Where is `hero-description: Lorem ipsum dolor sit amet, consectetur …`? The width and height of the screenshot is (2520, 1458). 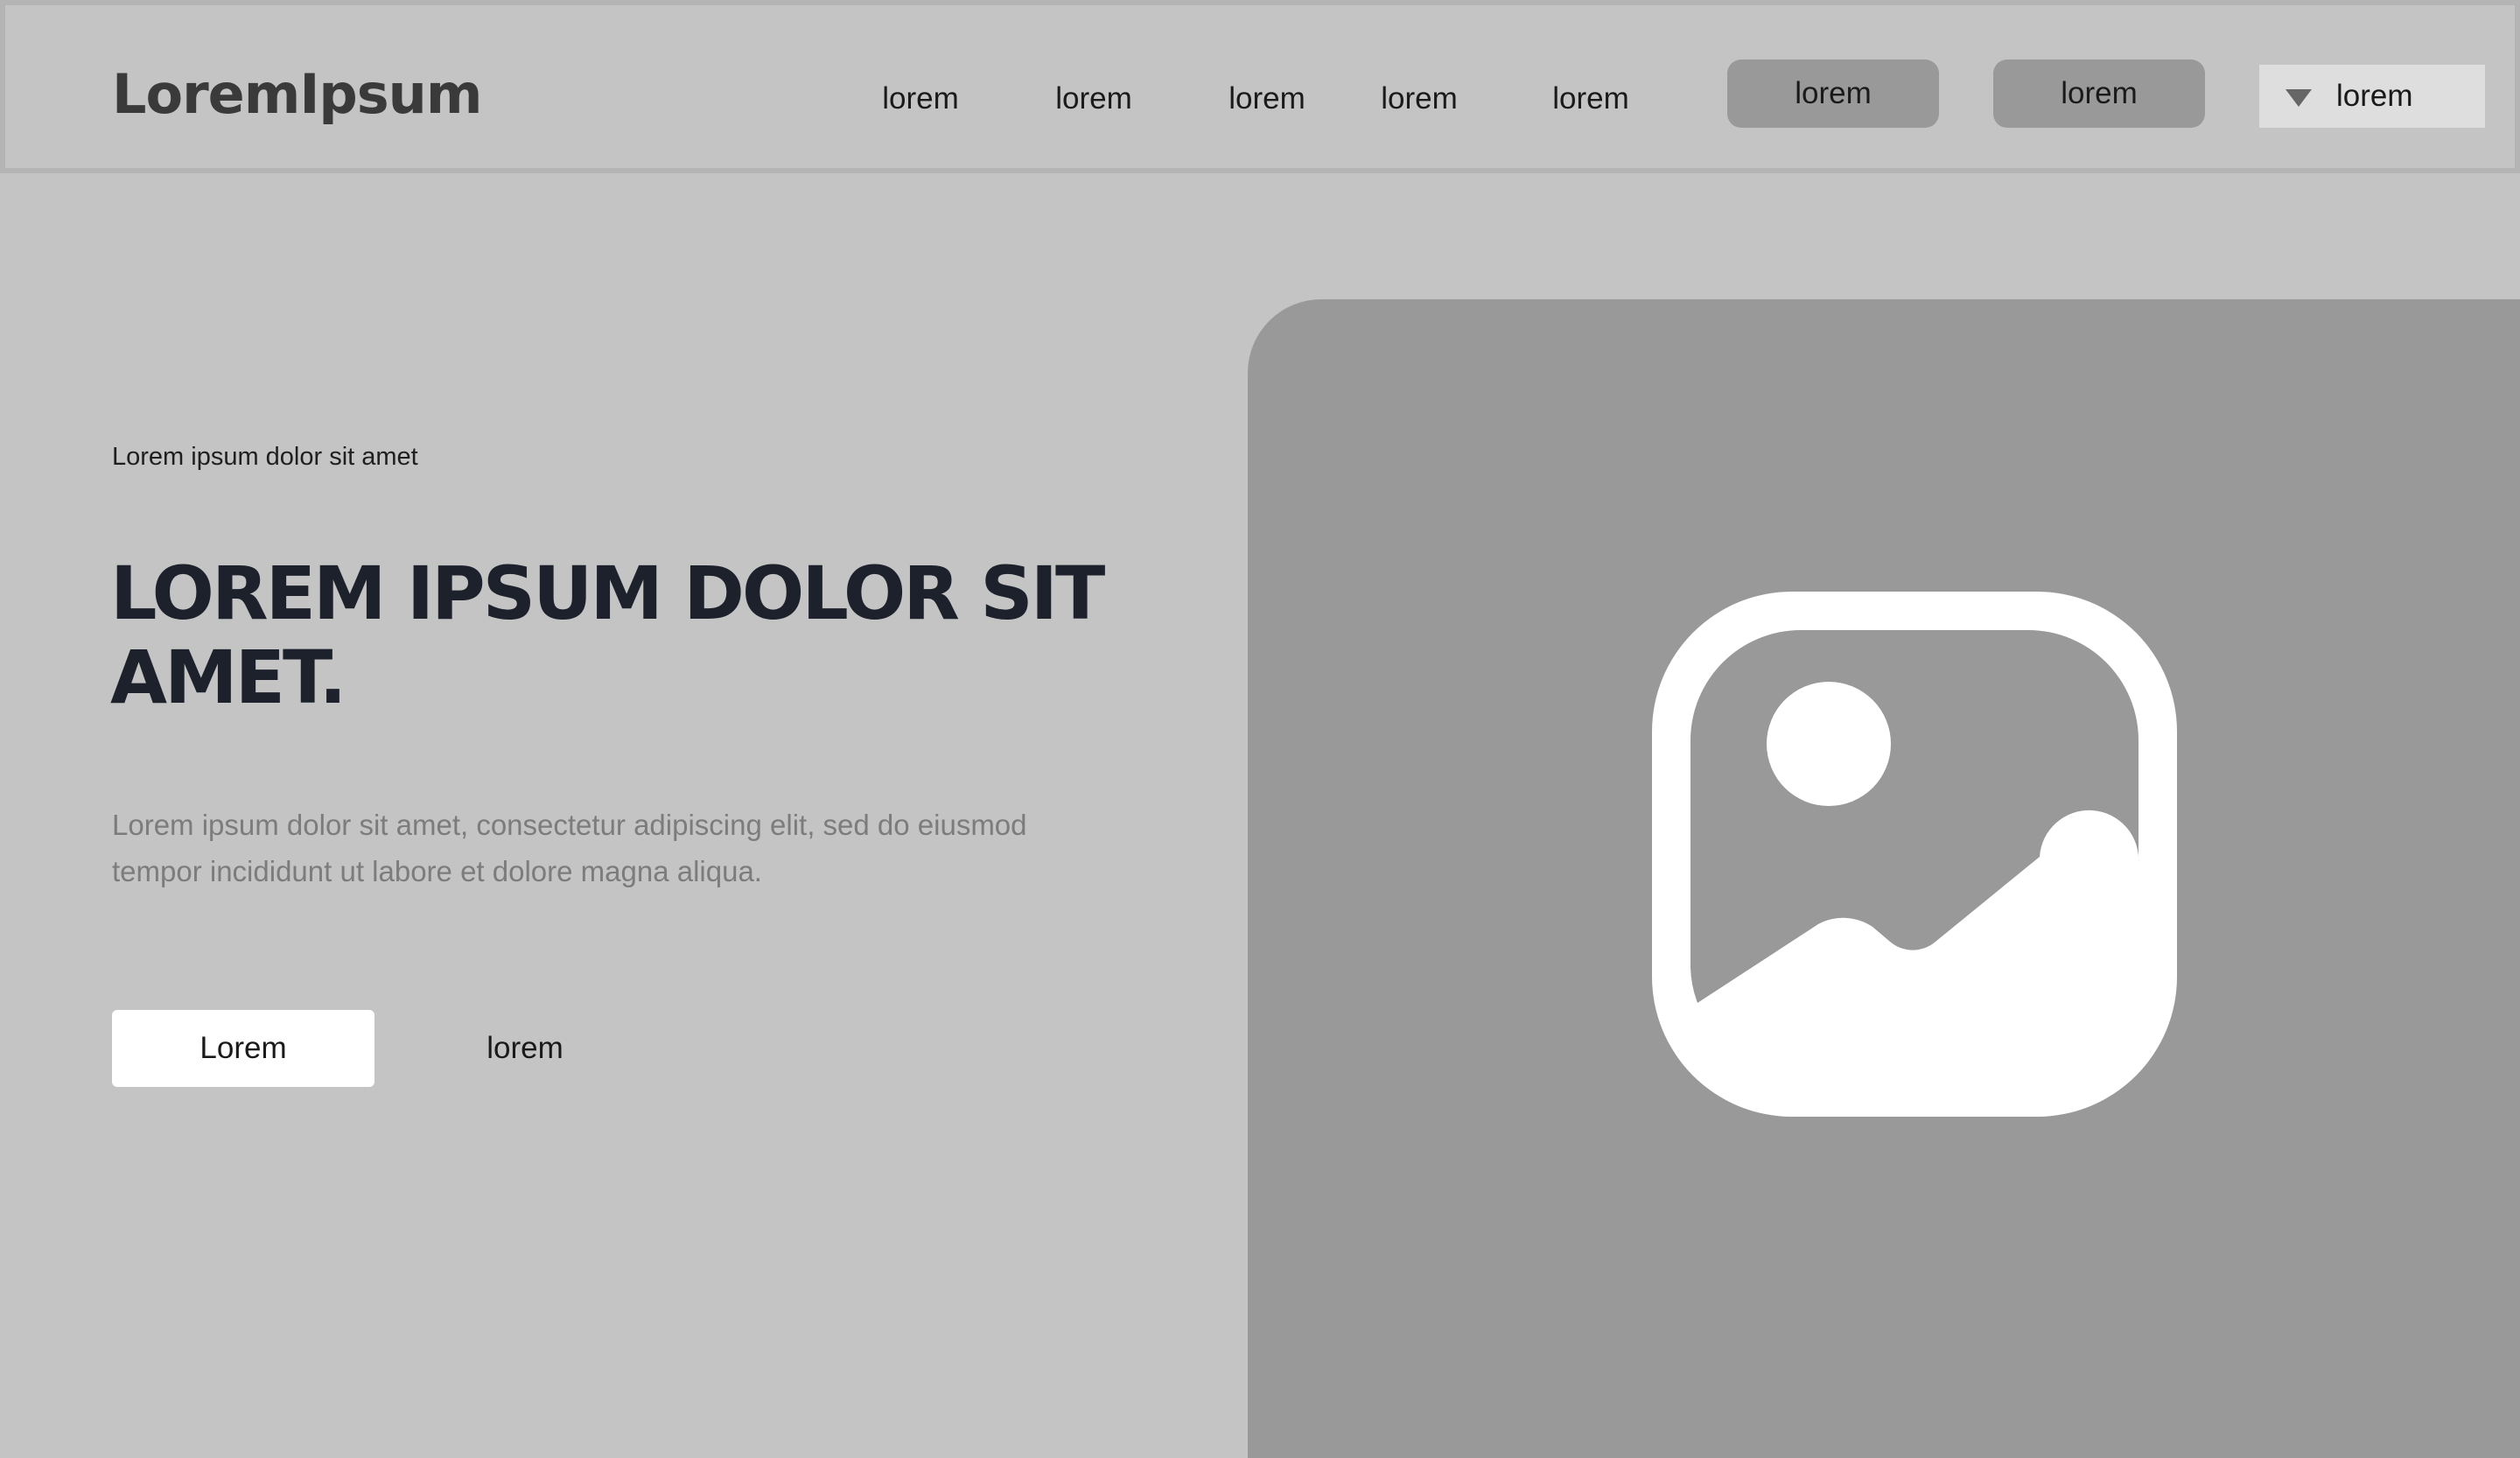
hero-description: Lorem ipsum dolor sit amet, consectetur … is located at coordinates (569, 848).